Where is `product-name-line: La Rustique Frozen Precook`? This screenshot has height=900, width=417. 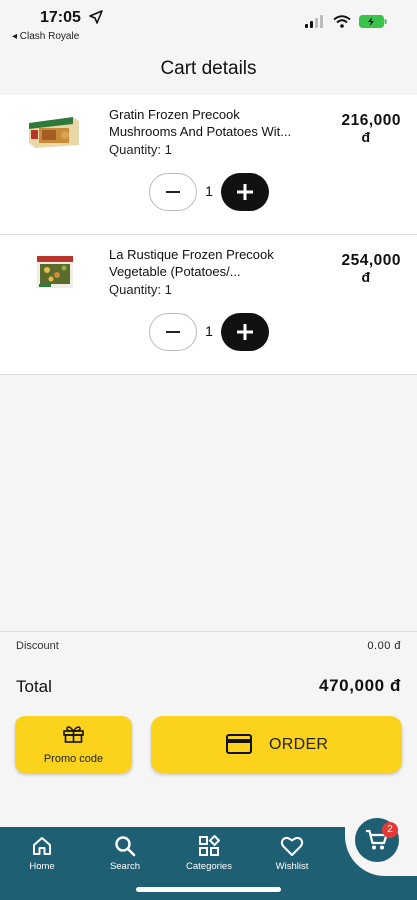 product-name-line: La Rustique Frozen Precook is located at coordinates (191, 254).